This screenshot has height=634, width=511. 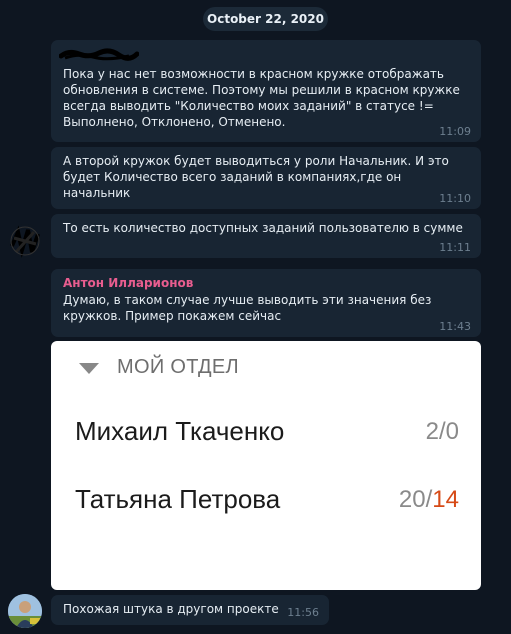 What do you see at coordinates (445, 499) in the screenshot?
I see `task-count-highlight: 14` at bounding box center [445, 499].